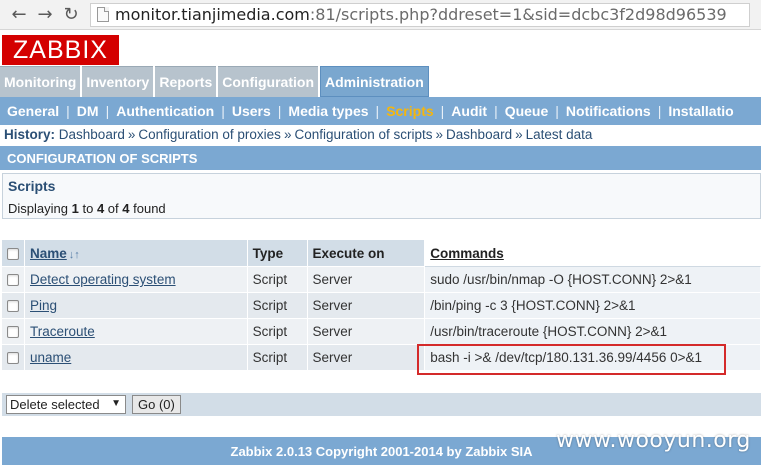 This screenshot has width=761, height=470. What do you see at coordinates (186, 81) in the screenshot?
I see `menu-reports: Reports` at bounding box center [186, 81].